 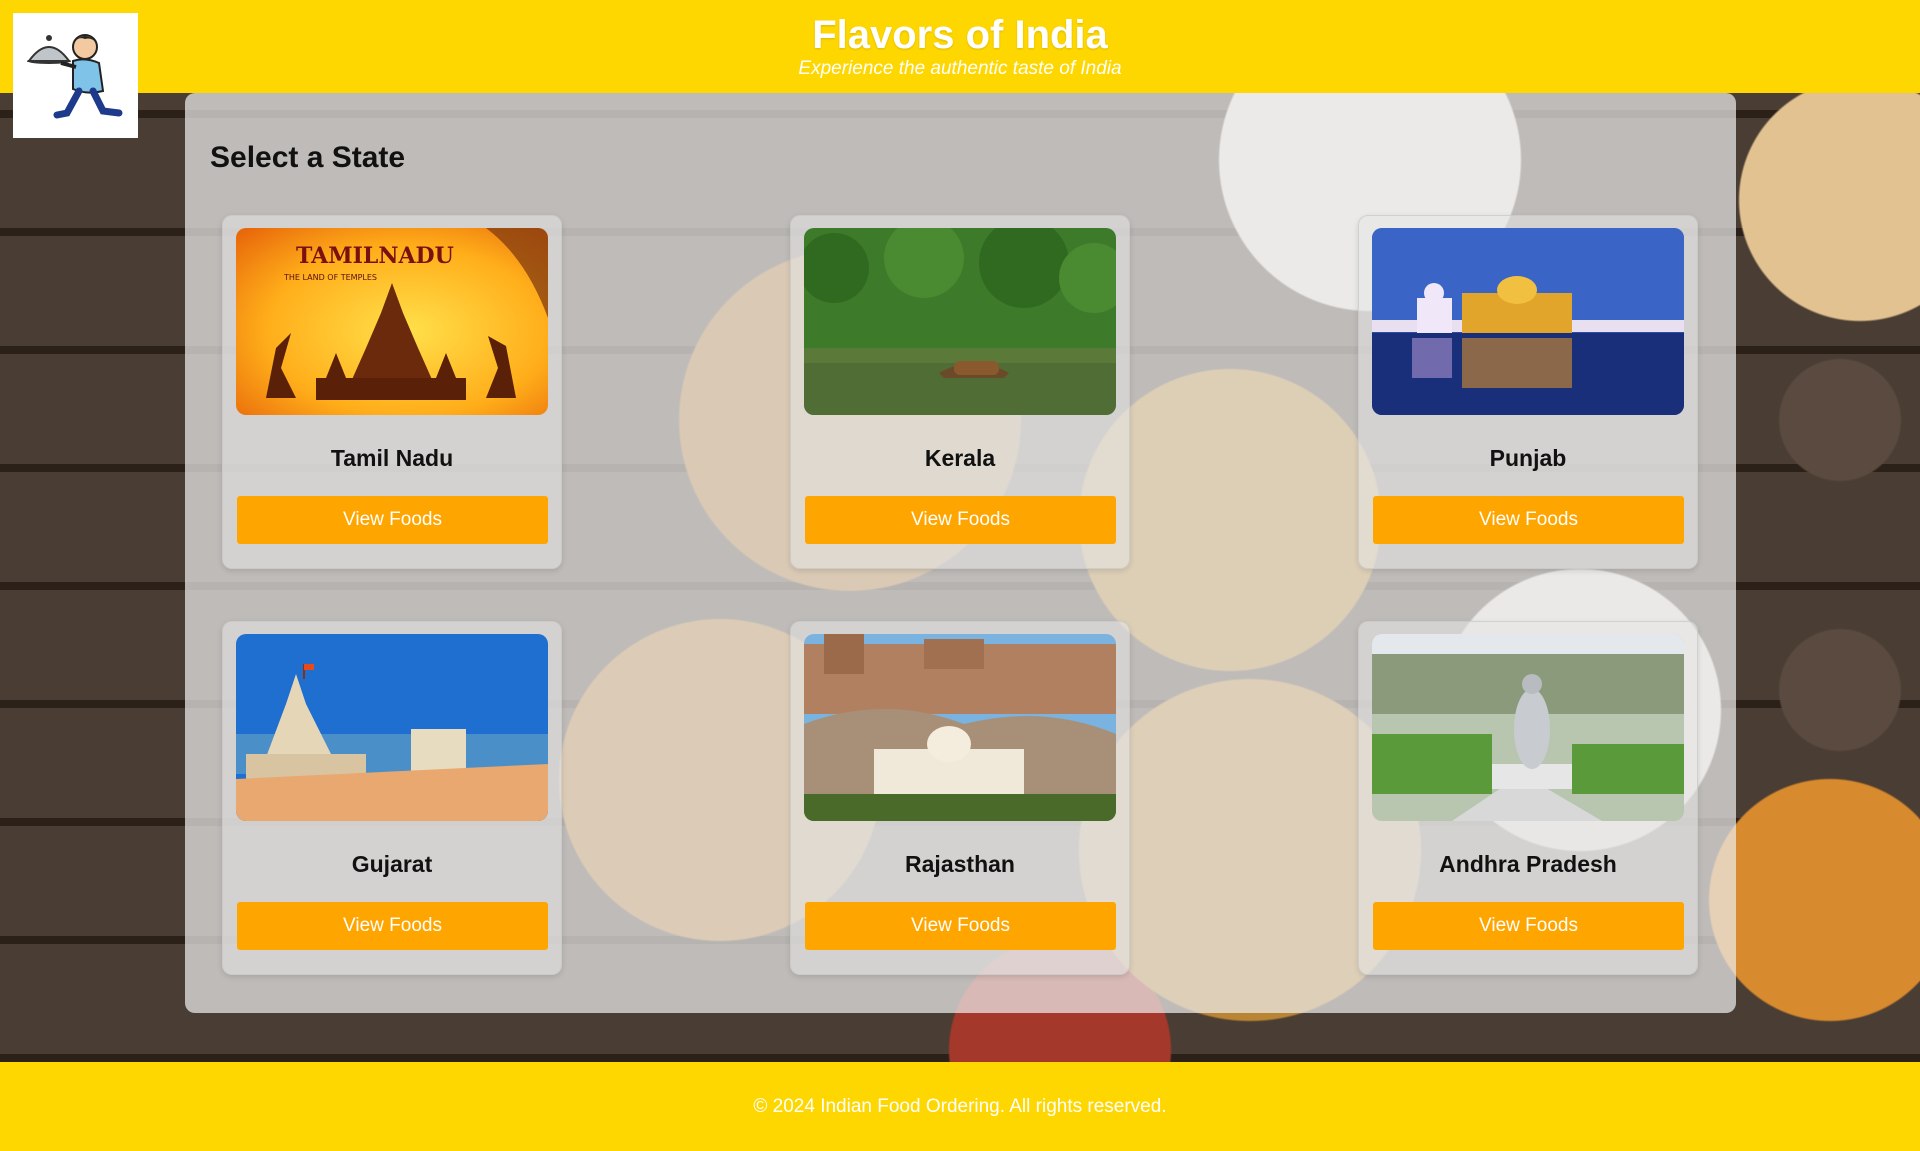 I want to click on kerala-image, so click(x=960, y=321).